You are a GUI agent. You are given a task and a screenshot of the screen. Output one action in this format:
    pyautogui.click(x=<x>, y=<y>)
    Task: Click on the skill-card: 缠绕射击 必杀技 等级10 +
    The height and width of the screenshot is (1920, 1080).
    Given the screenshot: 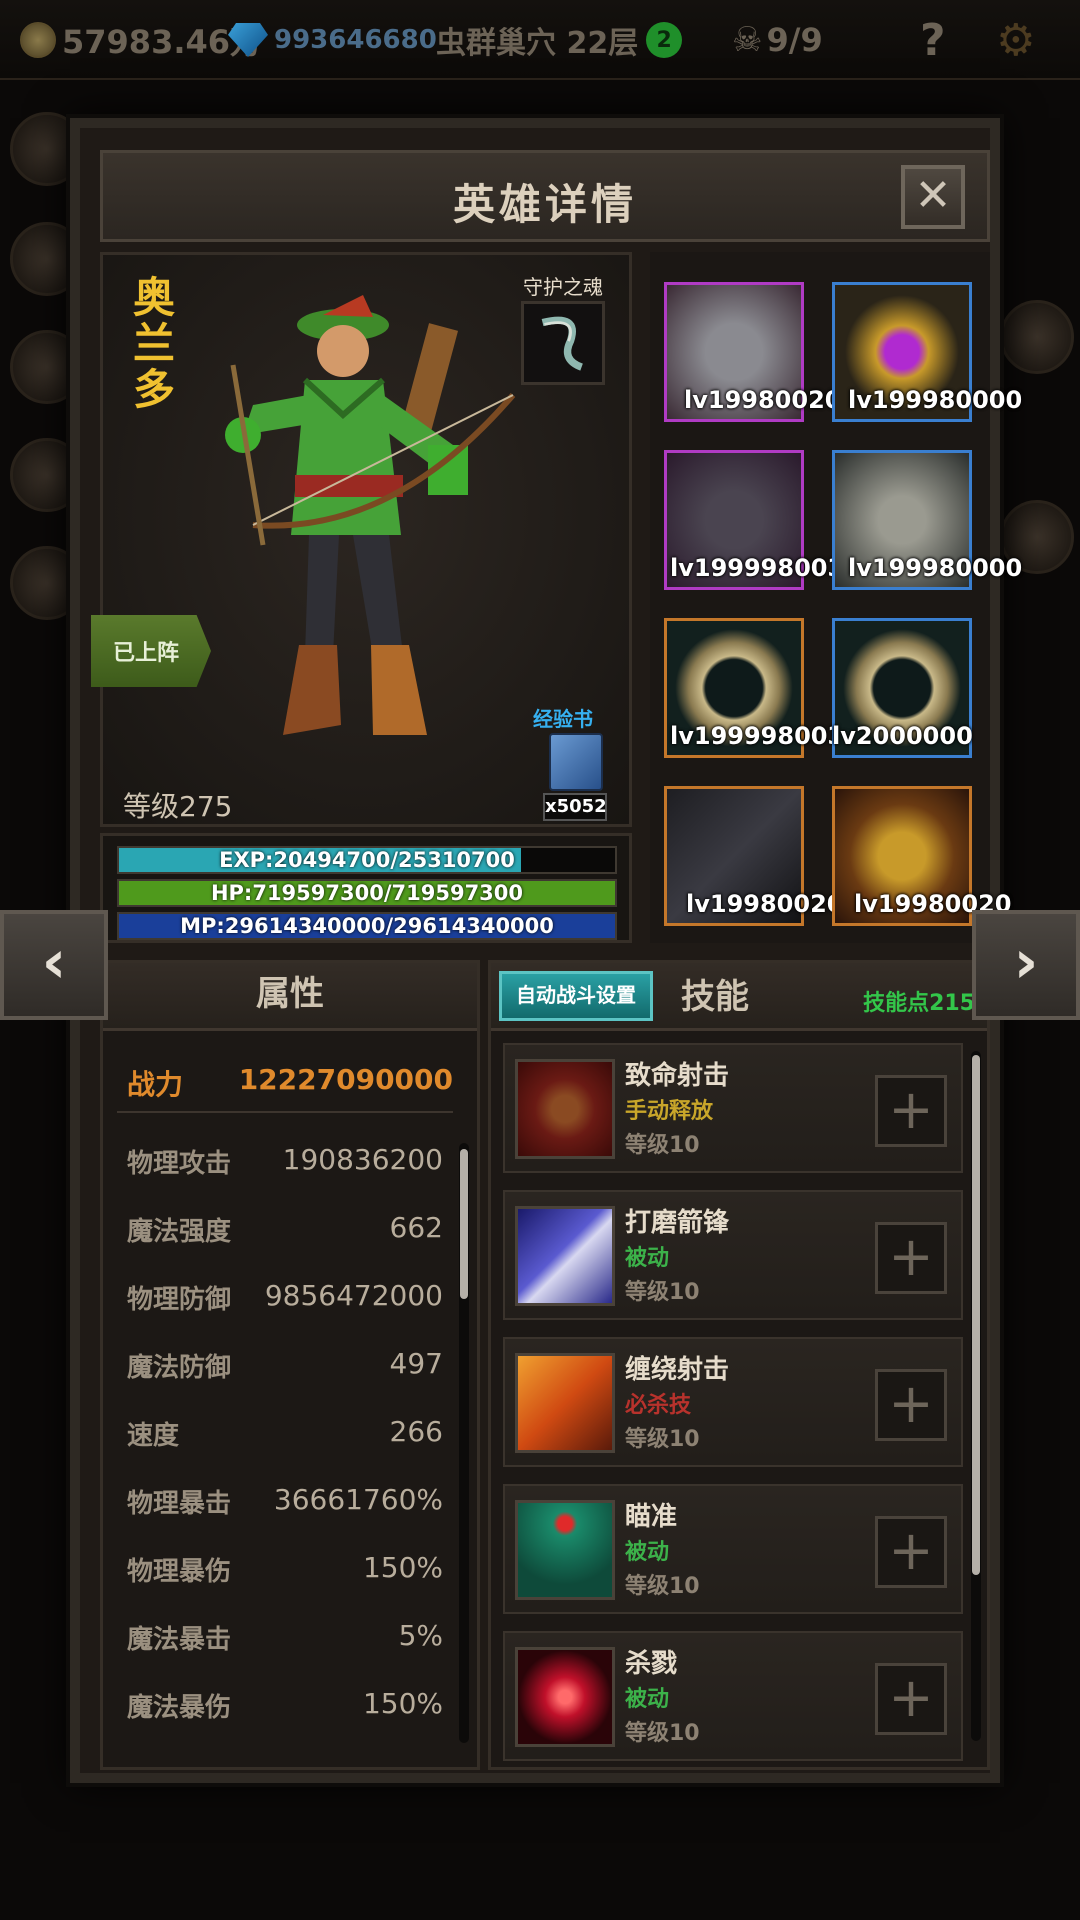 What is the action you would take?
    pyautogui.click(x=733, y=1402)
    